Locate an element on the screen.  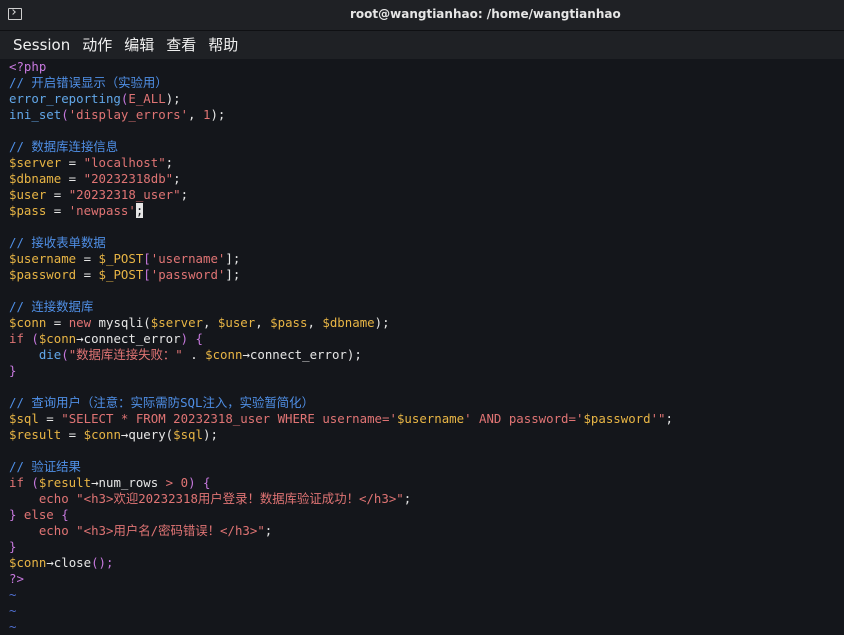
code-line: $username = $_POST['username']; is located at coordinates (426, 259).